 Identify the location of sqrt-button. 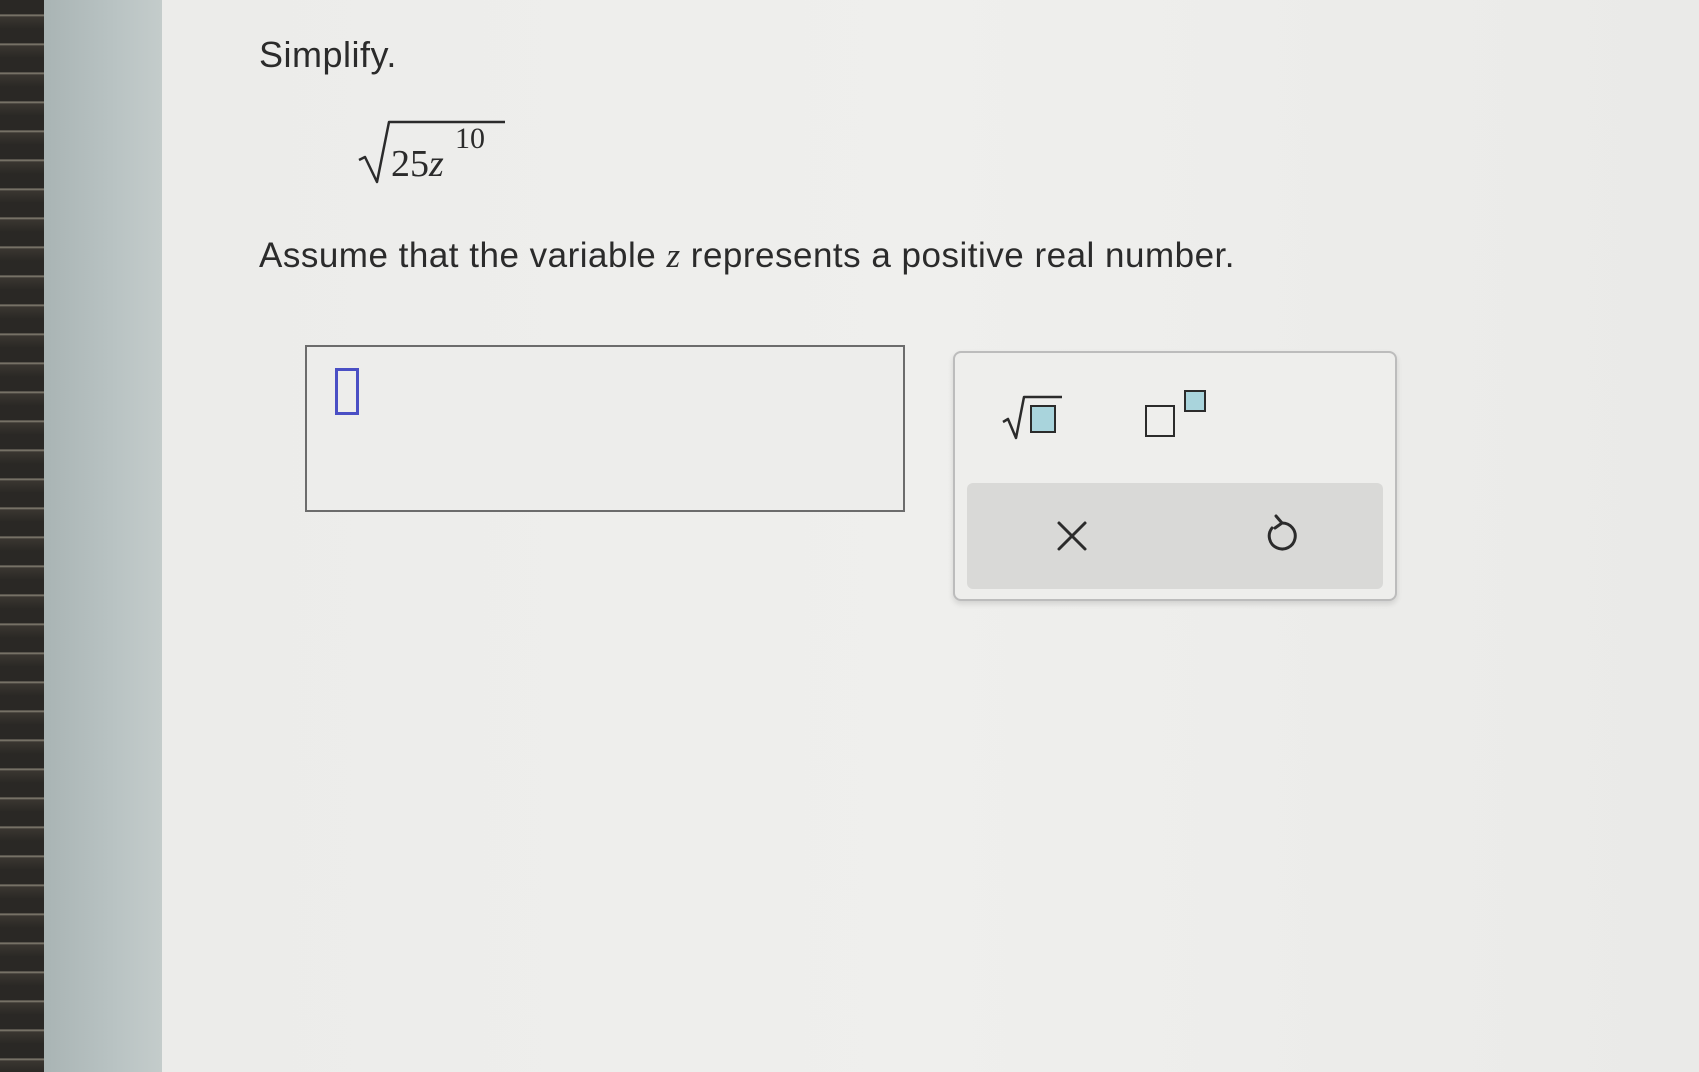
(1033, 416).